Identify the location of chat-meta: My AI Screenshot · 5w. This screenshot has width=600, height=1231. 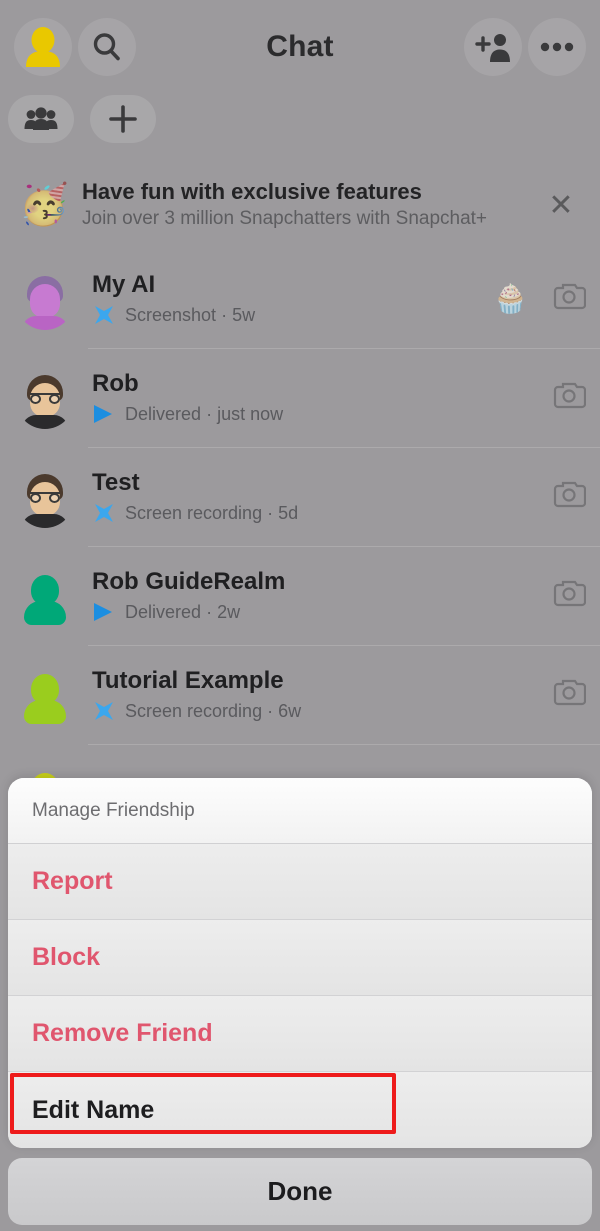
(284, 299).